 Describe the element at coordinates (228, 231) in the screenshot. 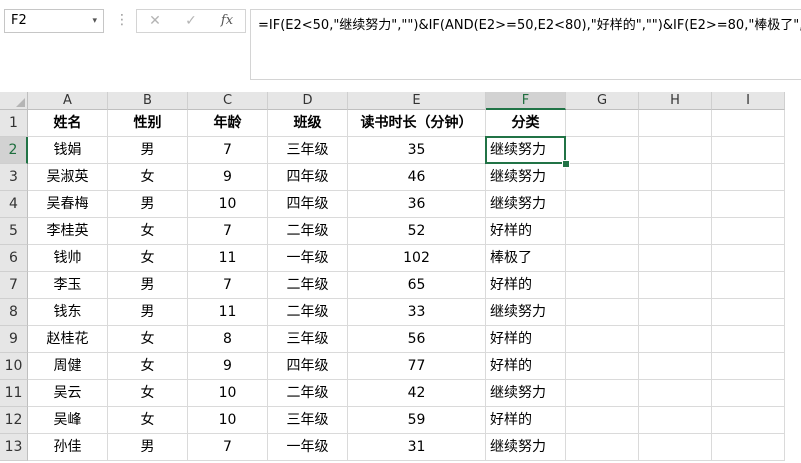

I see `cell-c5: 7` at that location.